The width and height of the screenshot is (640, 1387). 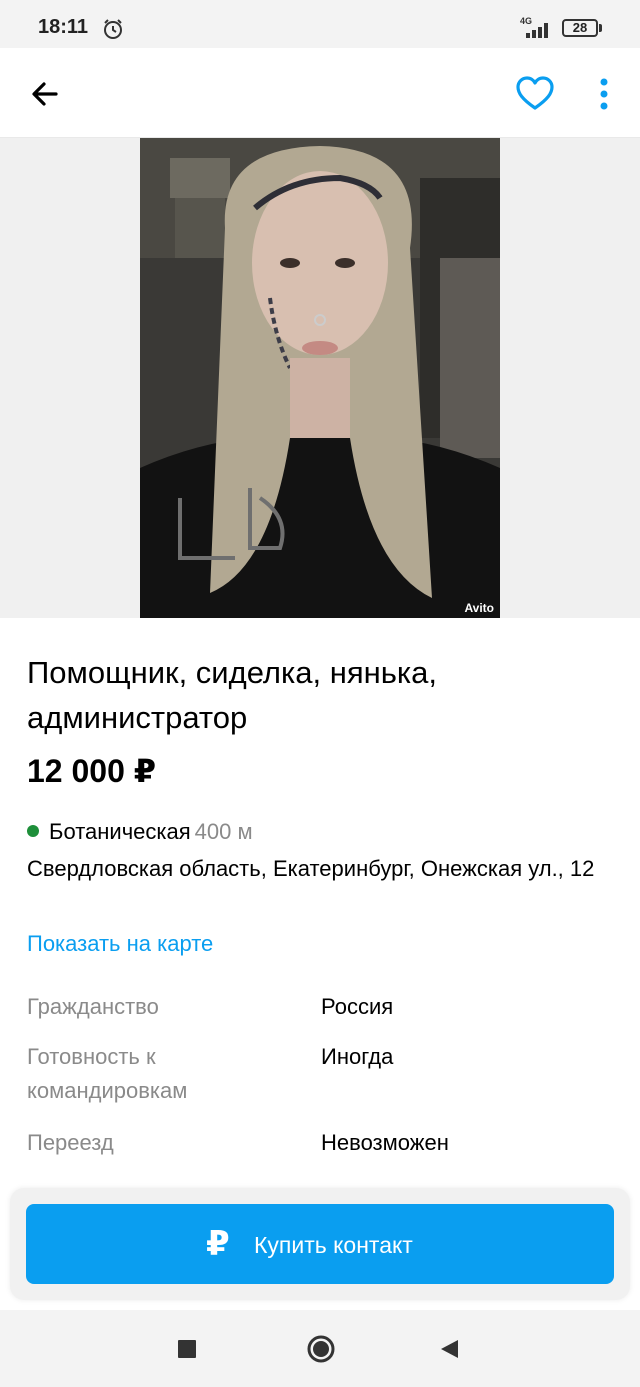 What do you see at coordinates (357, 1006) in the screenshot?
I see `param-value: Россия` at bounding box center [357, 1006].